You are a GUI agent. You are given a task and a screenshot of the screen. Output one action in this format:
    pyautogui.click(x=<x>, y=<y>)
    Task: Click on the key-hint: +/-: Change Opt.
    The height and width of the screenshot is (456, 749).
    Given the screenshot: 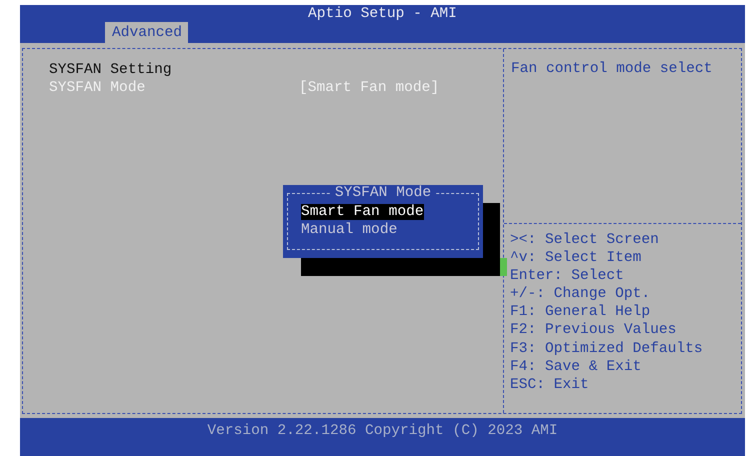 What is the action you would take?
    pyautogui.click(x=581, y=294)
    